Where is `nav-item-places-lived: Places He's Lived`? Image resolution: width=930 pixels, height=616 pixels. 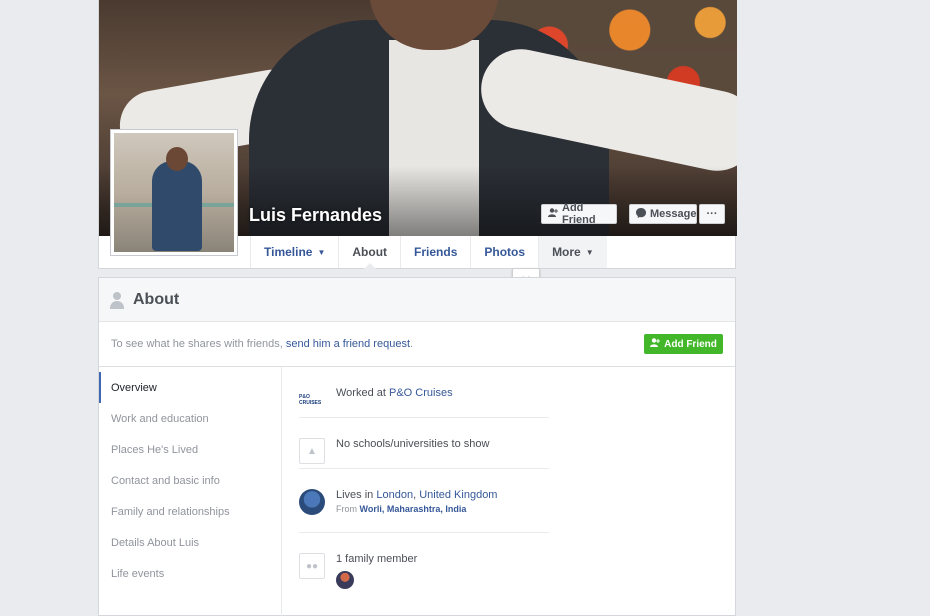 nav-item-places-lived: Places He's Lived is located at coordinates (190, 449).